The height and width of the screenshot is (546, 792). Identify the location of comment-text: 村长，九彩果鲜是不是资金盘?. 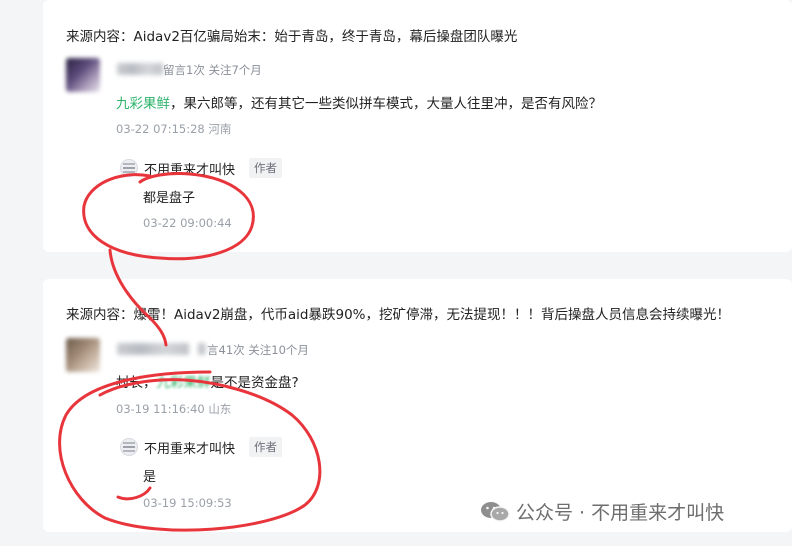
(207, 381).